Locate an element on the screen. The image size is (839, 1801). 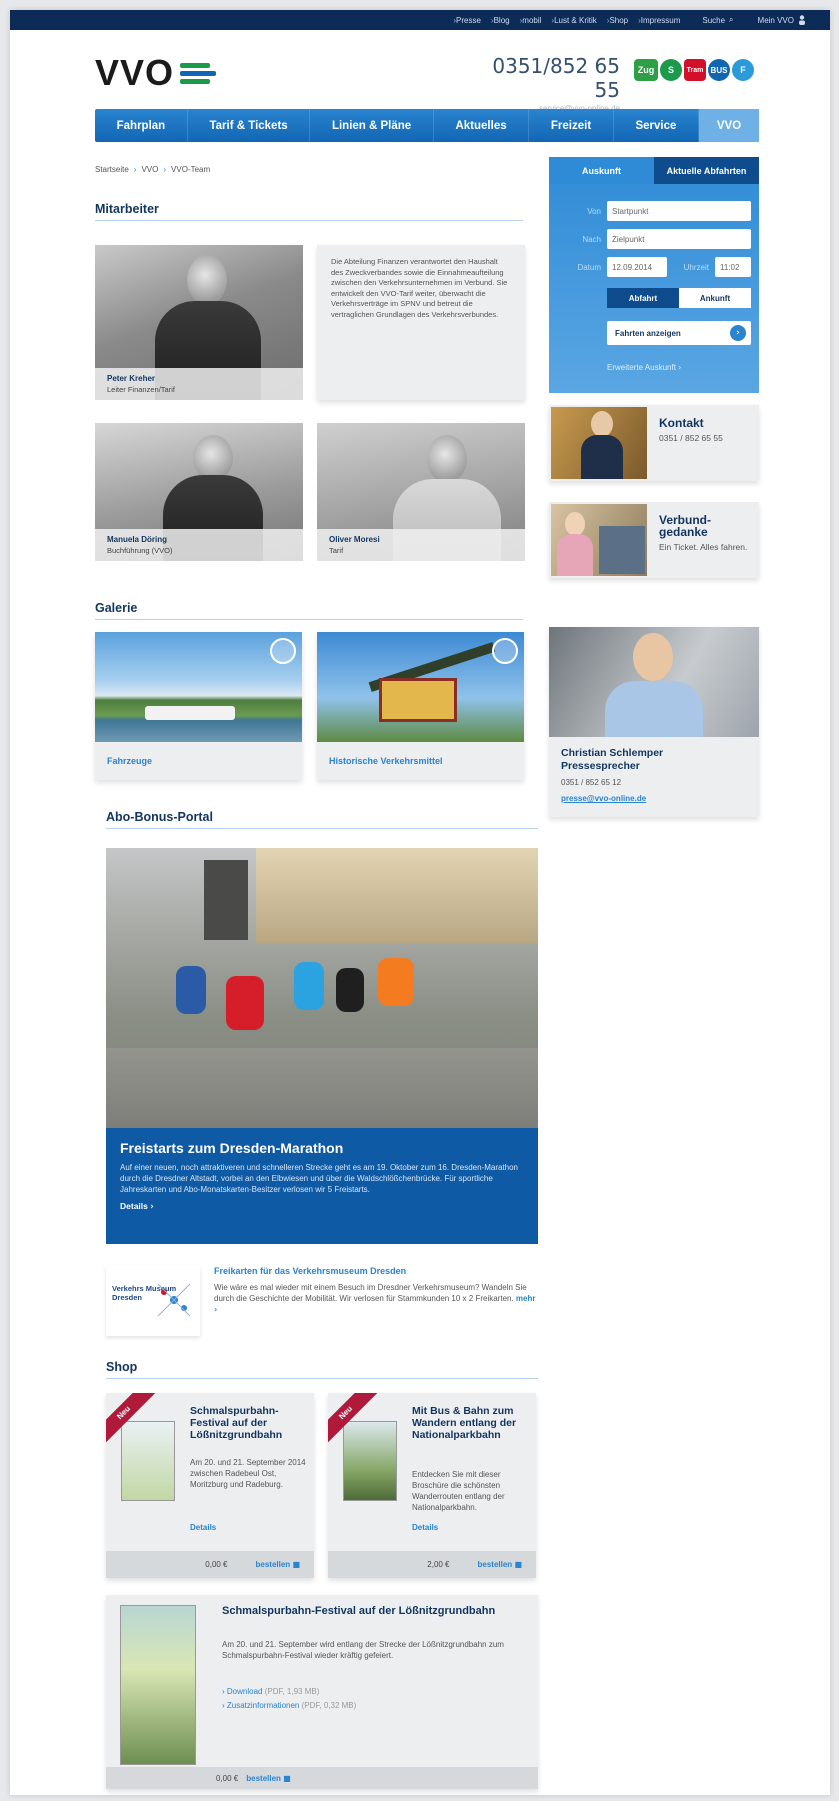
staff-caption: Oliver Moresi Tarif is located at coordinates (421, 545).